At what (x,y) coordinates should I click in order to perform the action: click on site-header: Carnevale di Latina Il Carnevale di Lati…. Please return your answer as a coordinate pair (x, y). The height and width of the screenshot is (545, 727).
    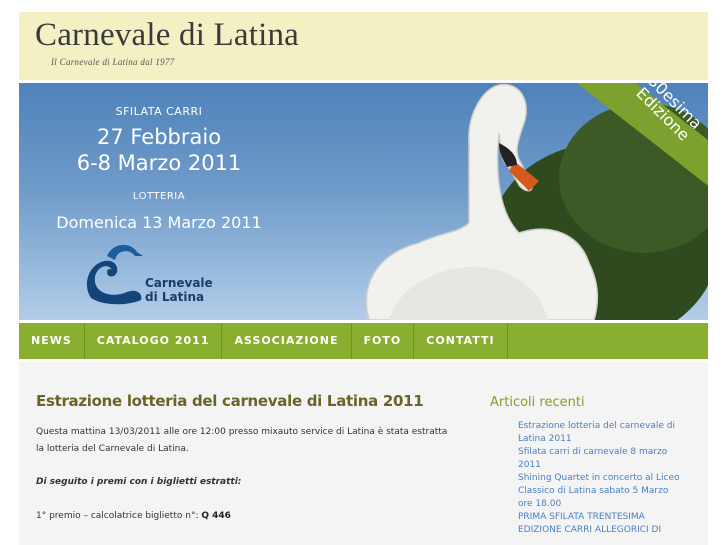
    Looking at the image, I should click on (363, 46).